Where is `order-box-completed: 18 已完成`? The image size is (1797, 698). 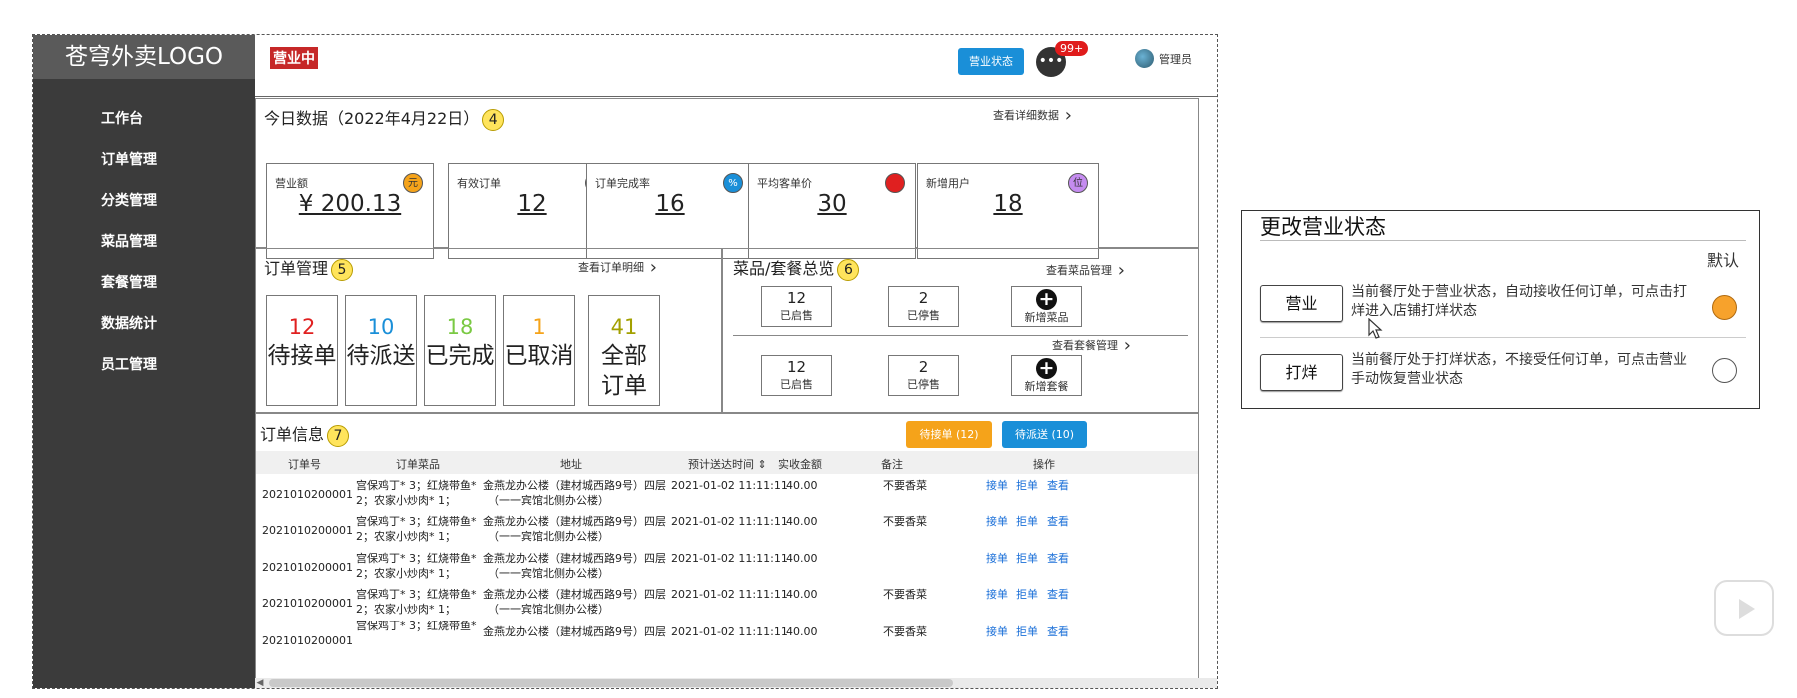
order-box-completed: 18 已完成 is located at coordinates (460, 350).